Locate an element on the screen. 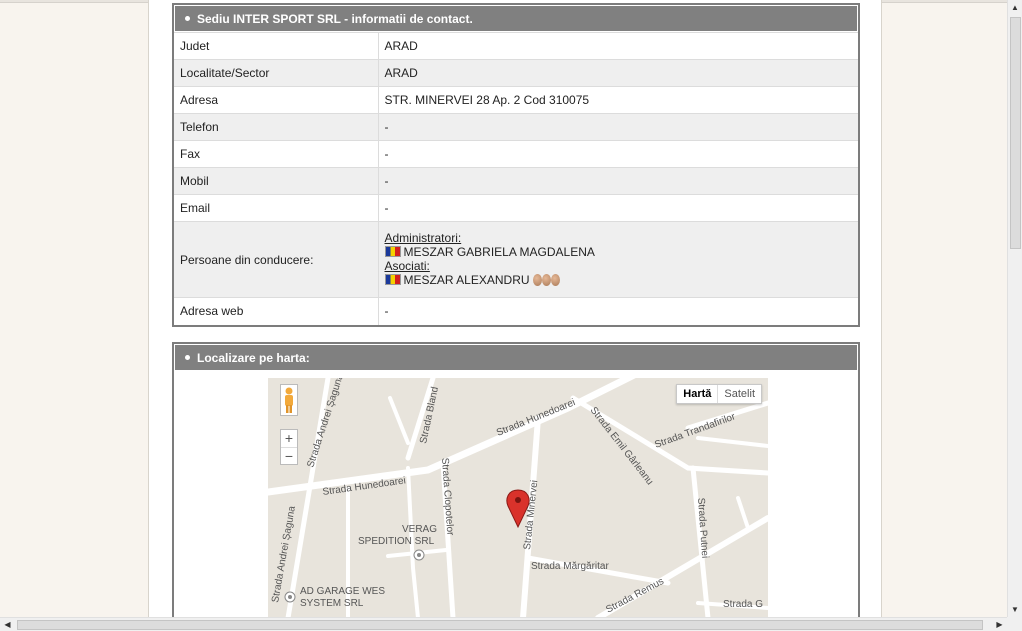 The width and height of the screenshot is (1022, 631). table-row: Localitate/Sector ARAD is located at coordinates (516, 73).